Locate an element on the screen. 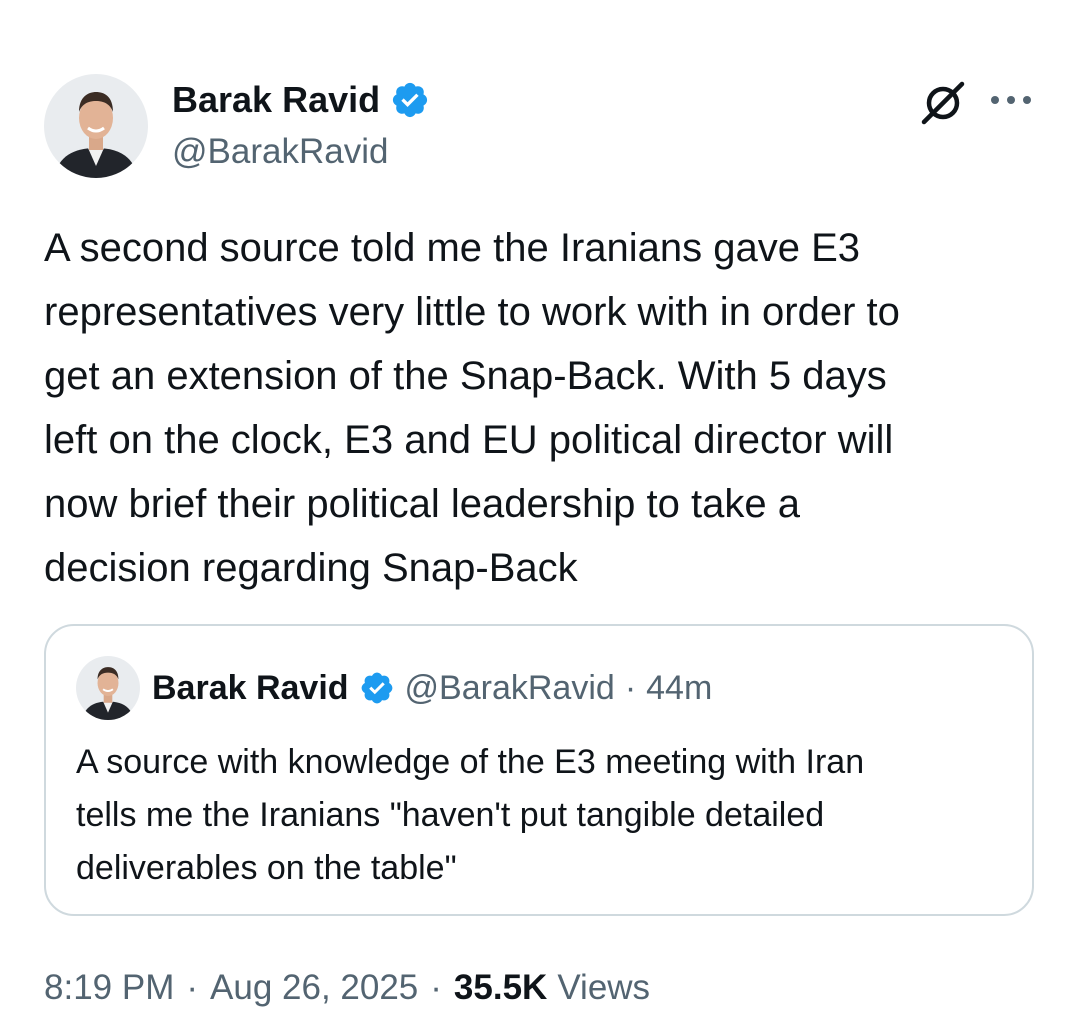 This screenshot has height=1031, width=1072. author-name: Barak Ravid is located at coordinates (301, 100).